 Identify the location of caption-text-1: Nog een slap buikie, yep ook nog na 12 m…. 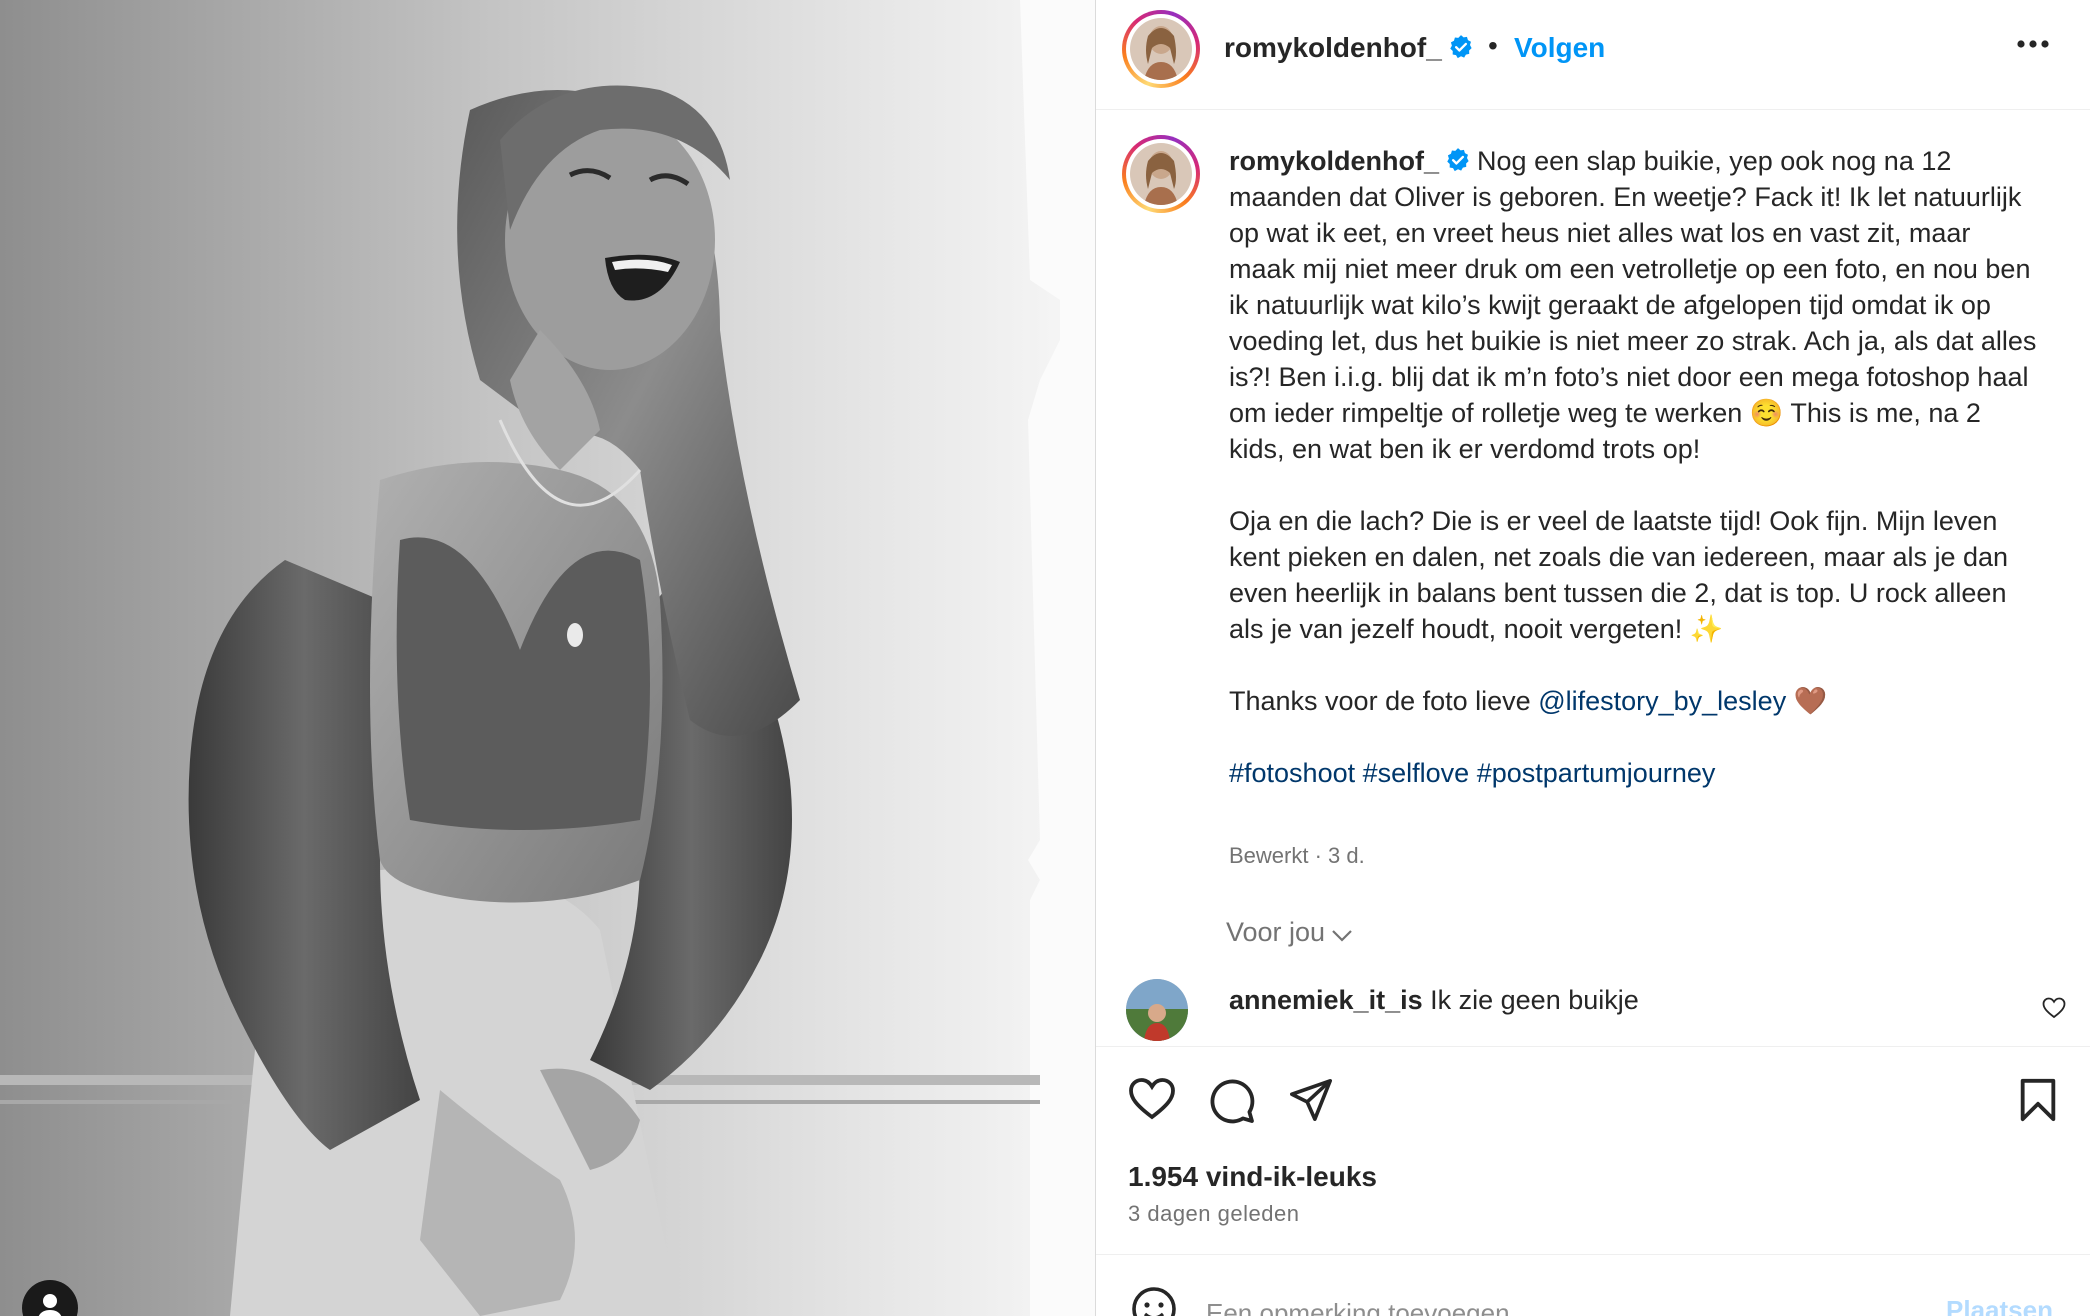
(1633, 305).